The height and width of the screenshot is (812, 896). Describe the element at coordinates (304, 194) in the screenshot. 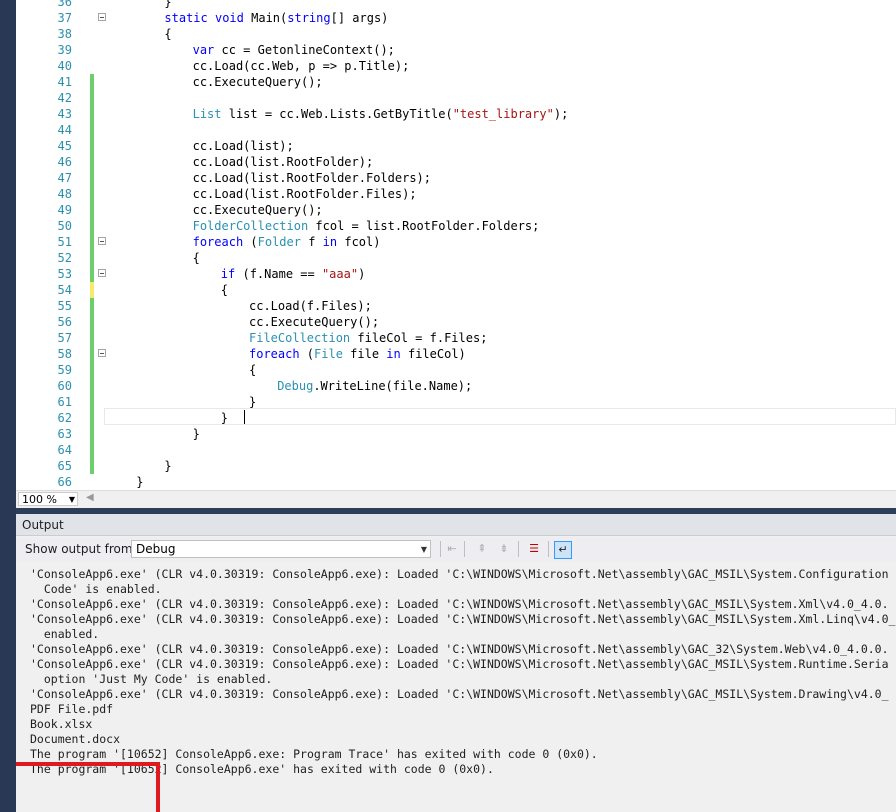

I see `code-text: cc.Load(list.RootFolder.Files);` at that location.